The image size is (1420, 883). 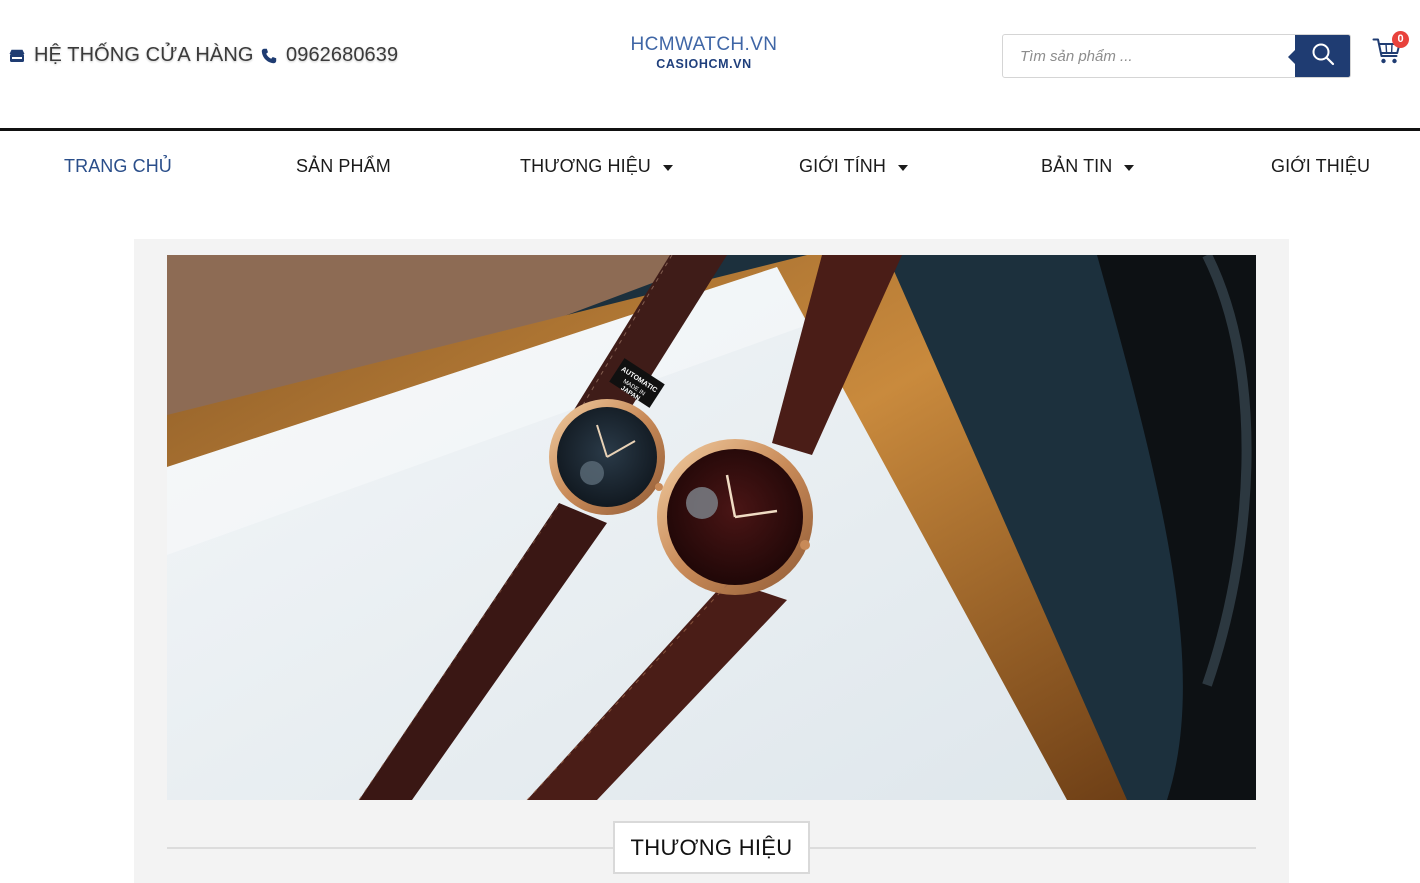 I want to click on nav-item-gioi-thieu: GIỚI THIỆU, so click(x=1320, y=166).